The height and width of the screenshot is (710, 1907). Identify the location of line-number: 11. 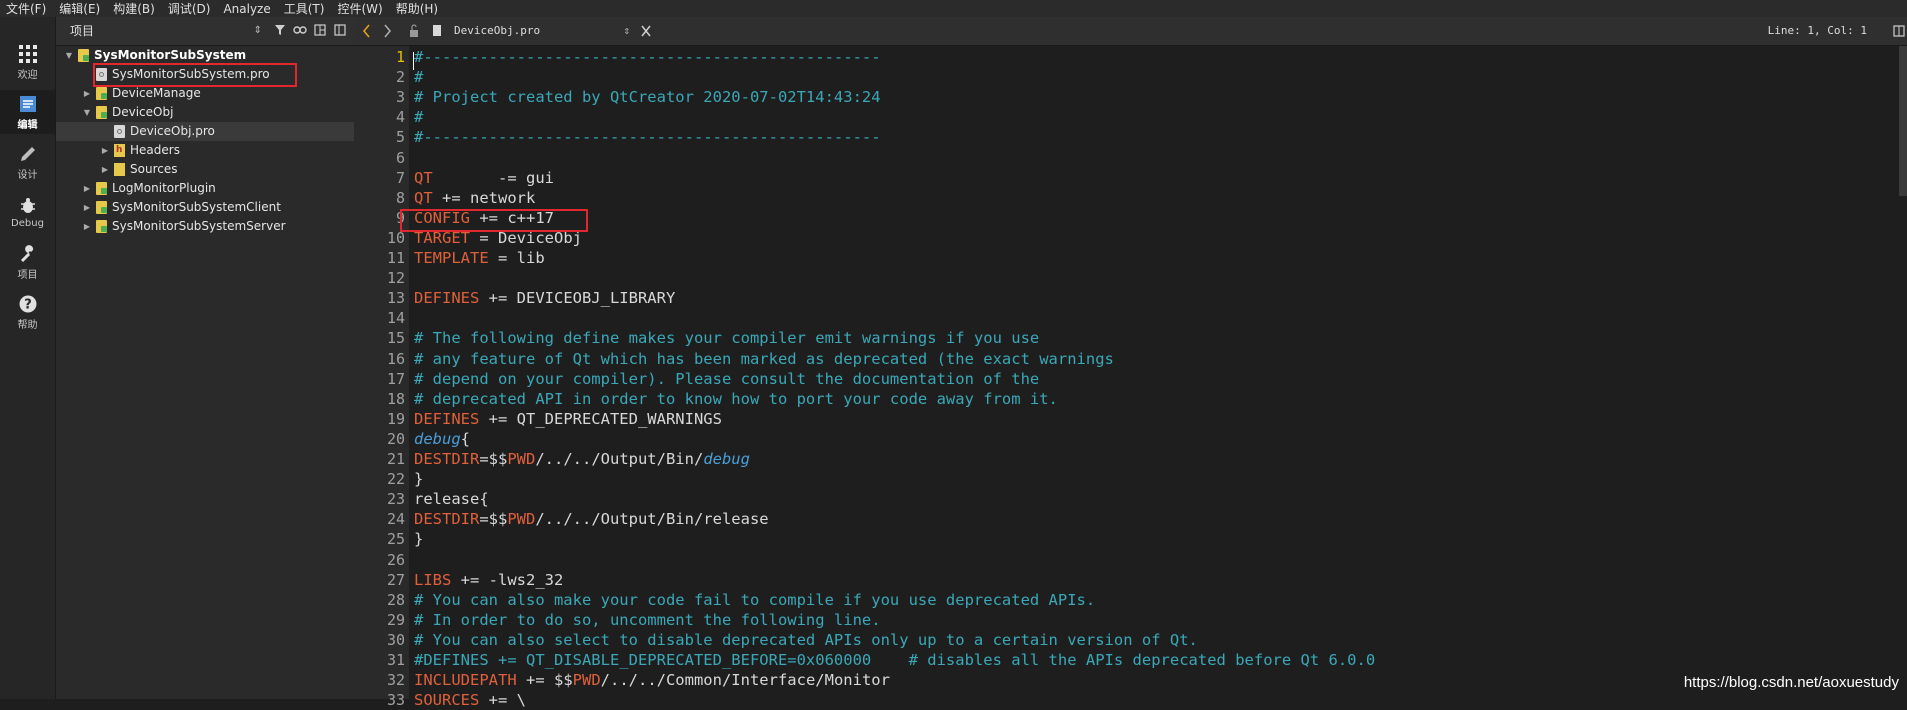
(395, 258).